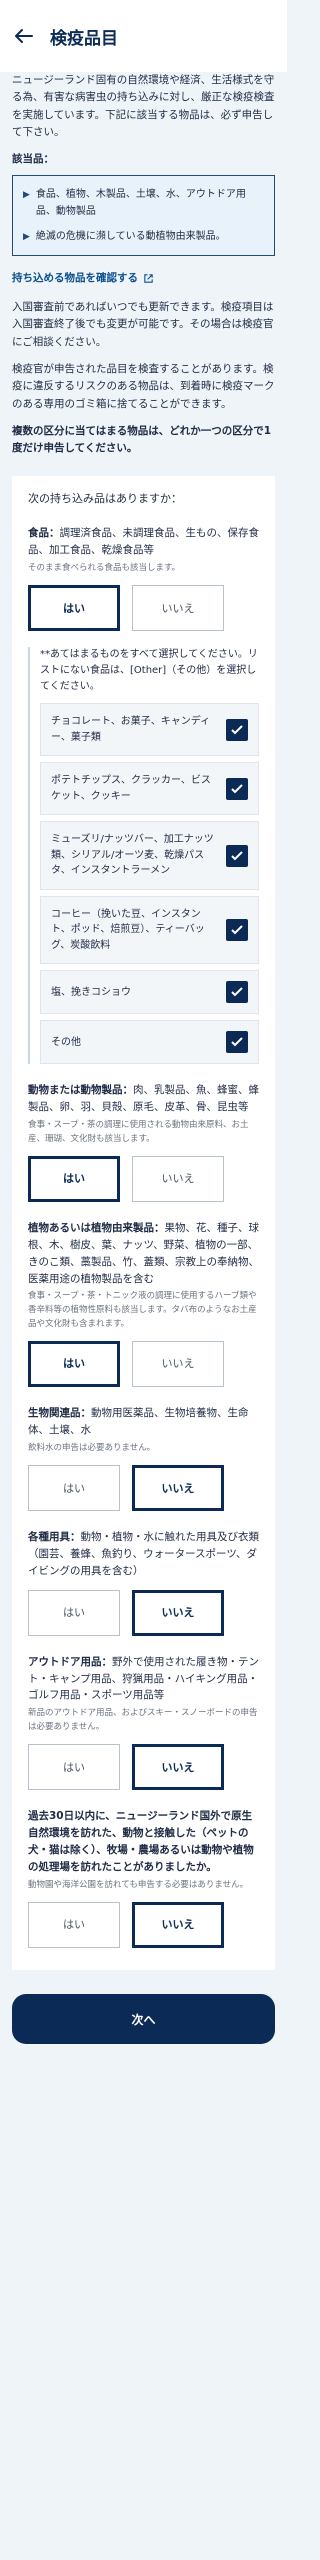 The width and height of the screenshot is (320, 2560). What do you see at coordinates (142, 440) in the screenshot?
I see `intro-paragraph-4: 複数の区分に当てはまる物品は、どれか一つの区分で1度だけ申告してください。` at bounding box center [142, 440].